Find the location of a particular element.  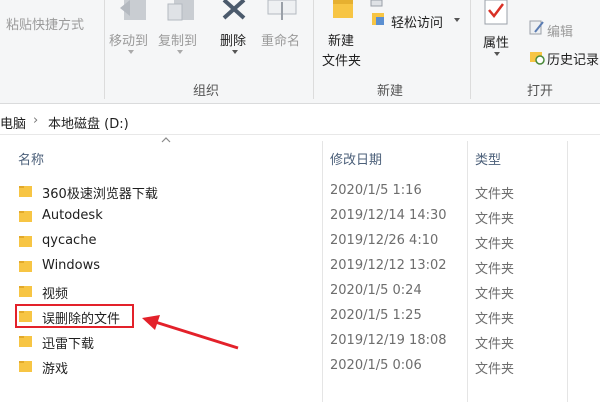

file-name: Autodesk is located at coordinates (72, 215).